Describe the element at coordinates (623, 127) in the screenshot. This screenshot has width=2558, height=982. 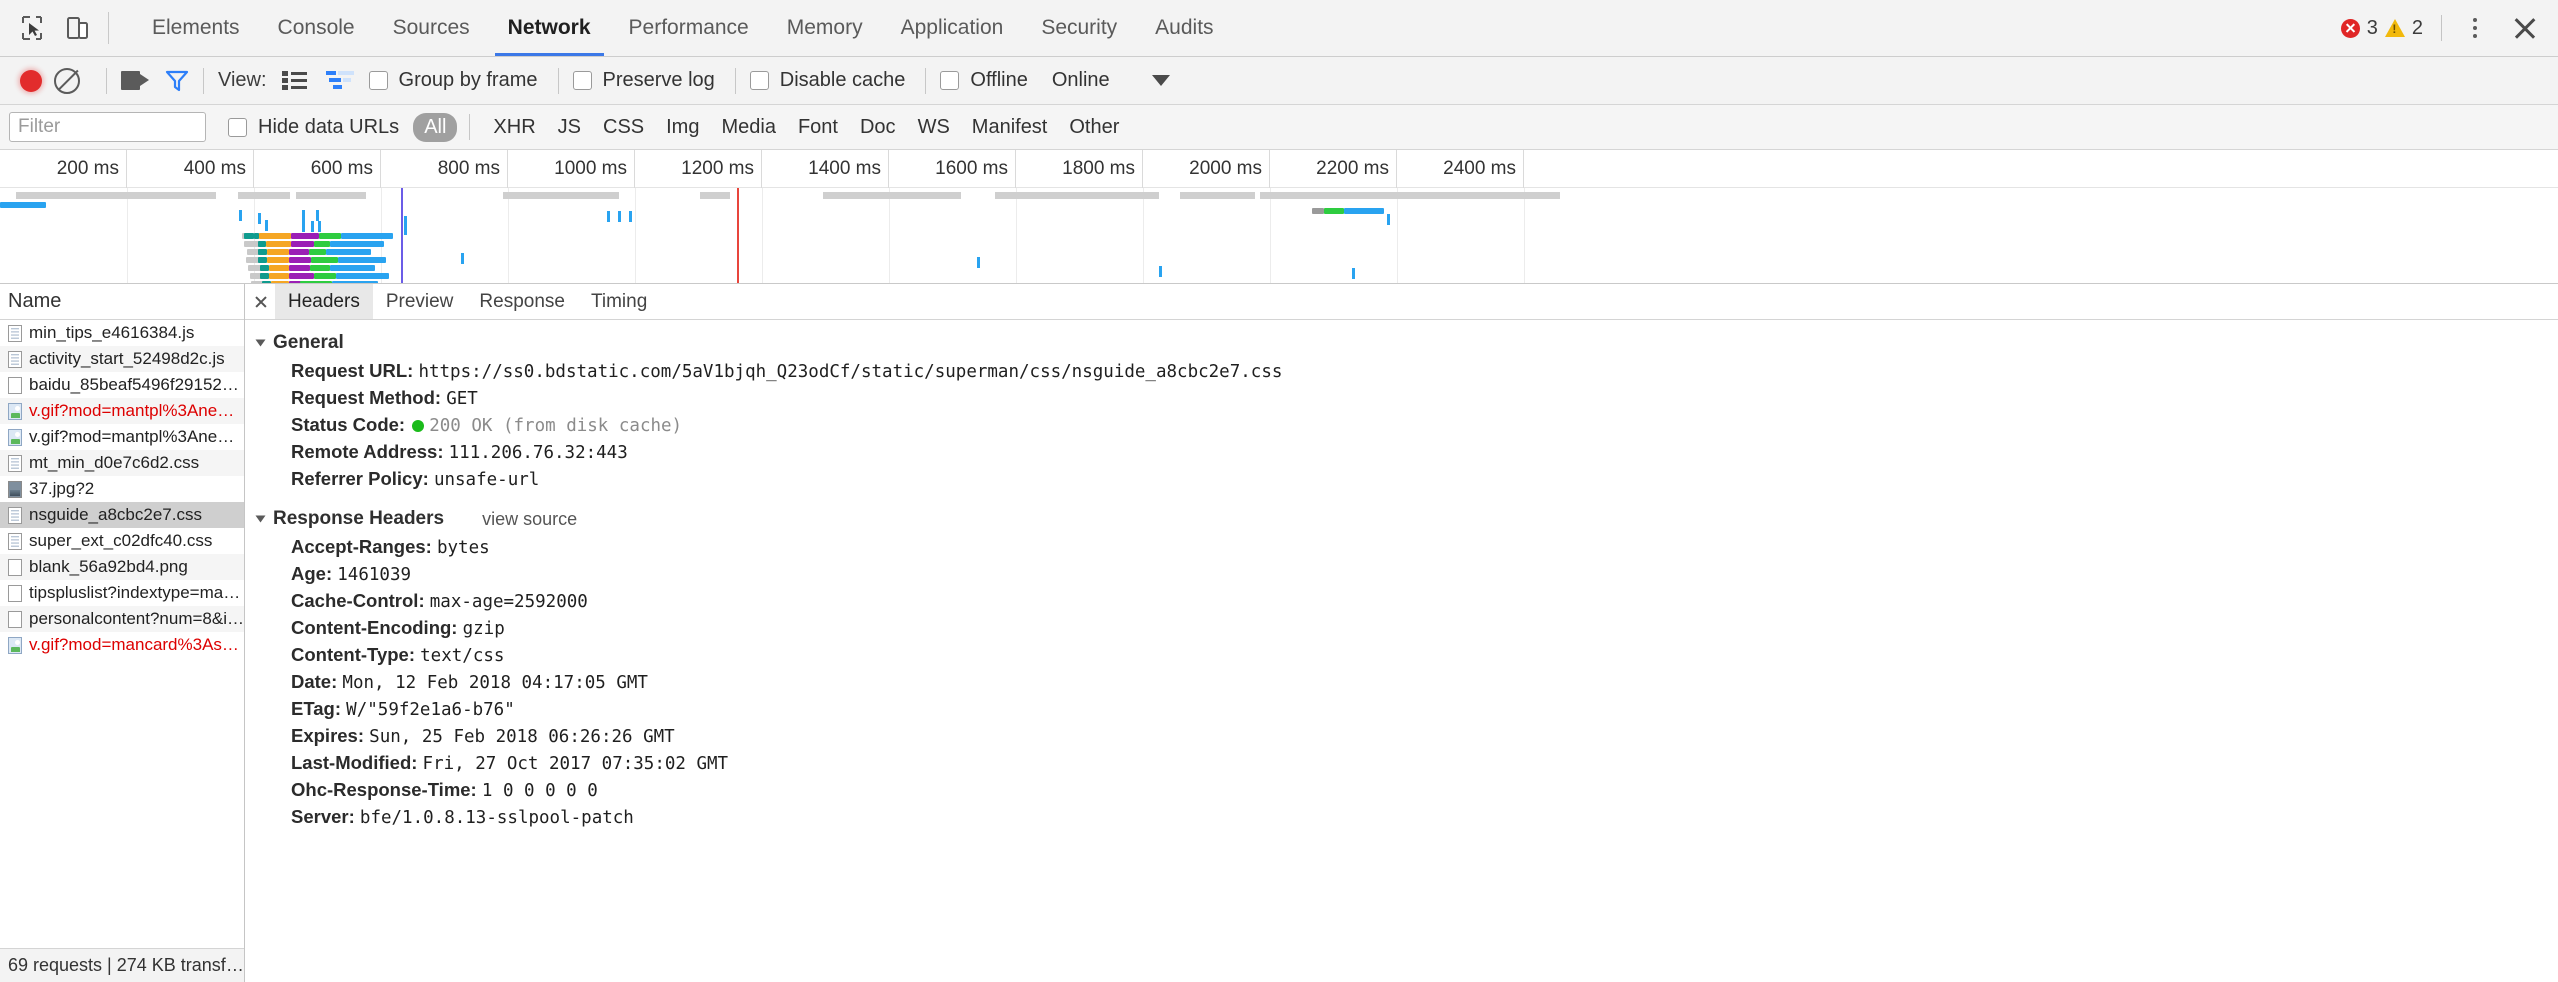
I see `filter-type-css: CSS` at that location.